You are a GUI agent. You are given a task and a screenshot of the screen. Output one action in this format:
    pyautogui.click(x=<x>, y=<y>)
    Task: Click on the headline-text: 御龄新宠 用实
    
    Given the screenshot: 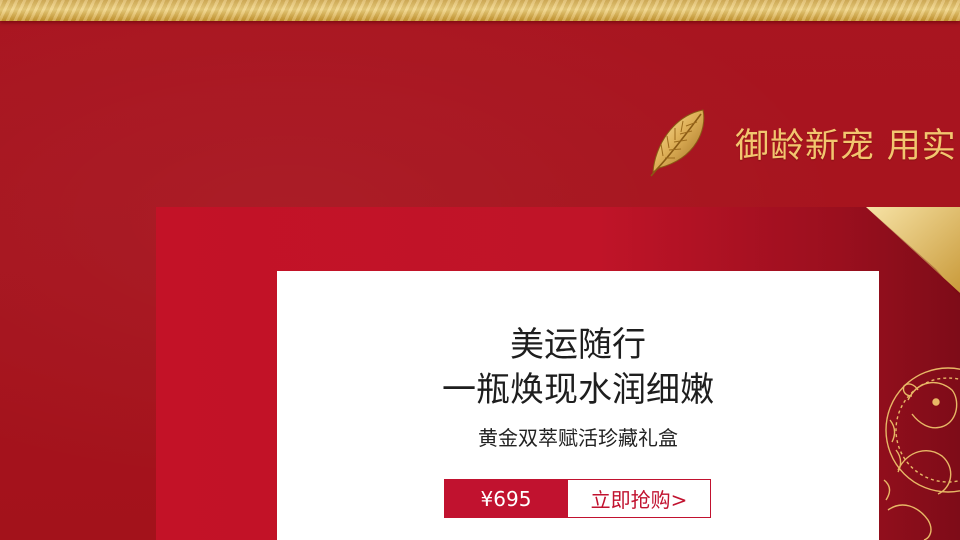 What is the action you would take?
    pyautogui.click(x=846, y=145)
    